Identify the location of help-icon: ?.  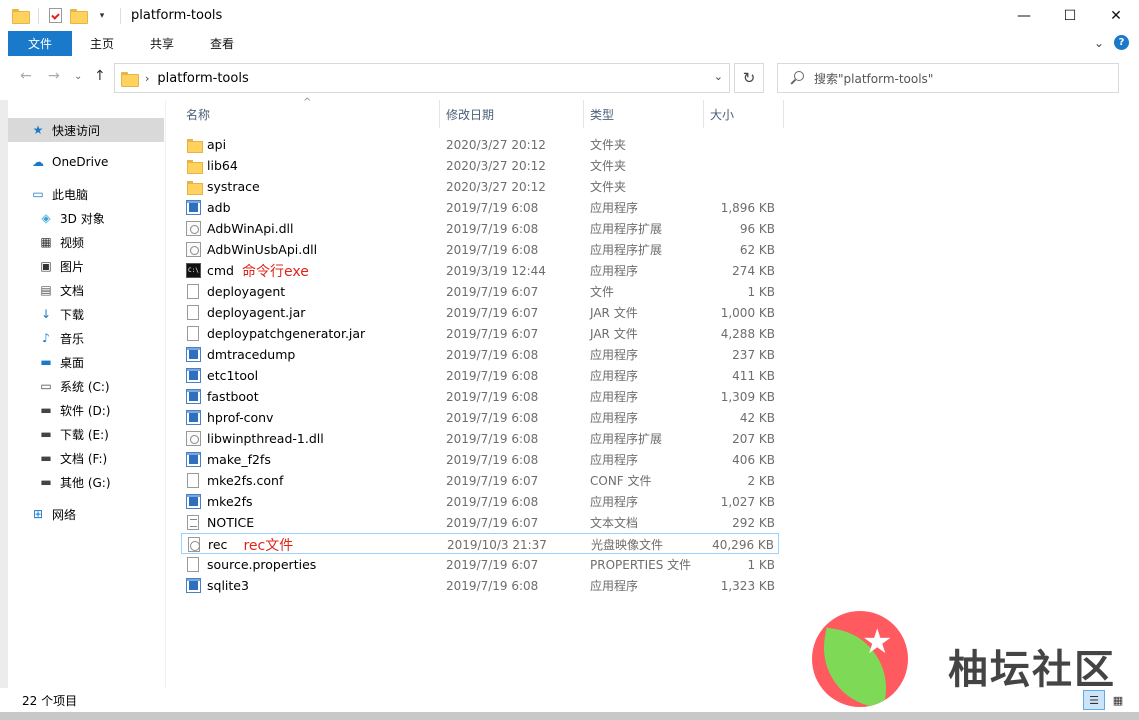
(1121, 42).